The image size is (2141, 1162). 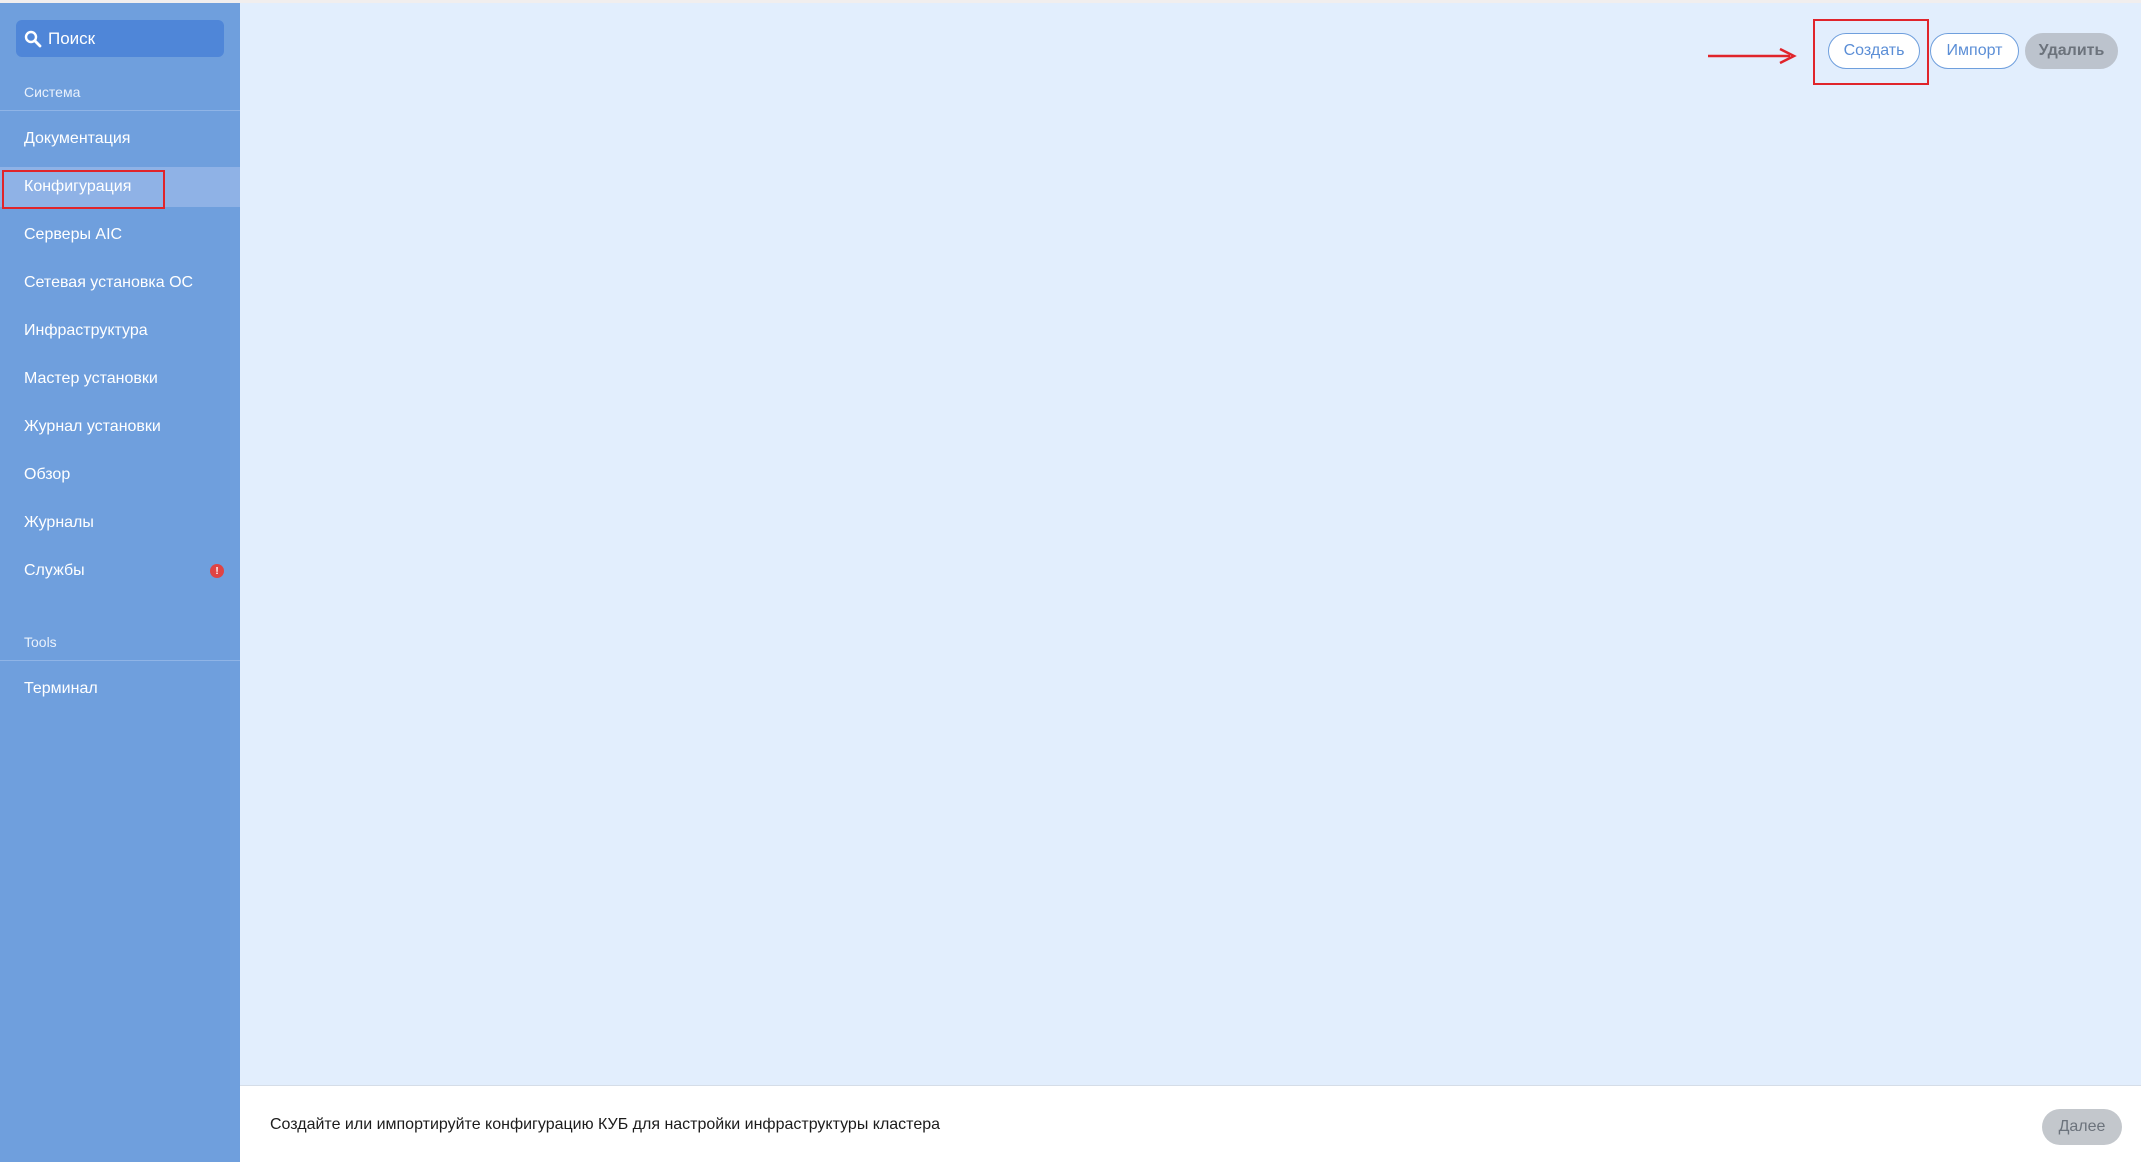 I want to click on sidebar-item-label: Документация, so click(x=77, y=138).